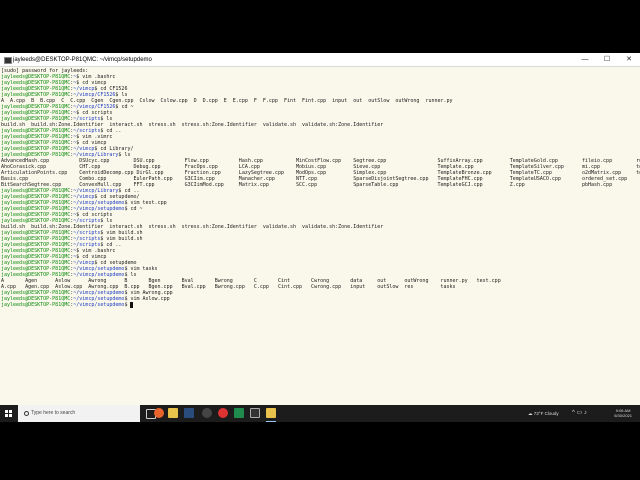 The height and width of the screenshot is (480, 640). I want to click on clock: 9:06 AM 5/30/2021, so click(623, 413).